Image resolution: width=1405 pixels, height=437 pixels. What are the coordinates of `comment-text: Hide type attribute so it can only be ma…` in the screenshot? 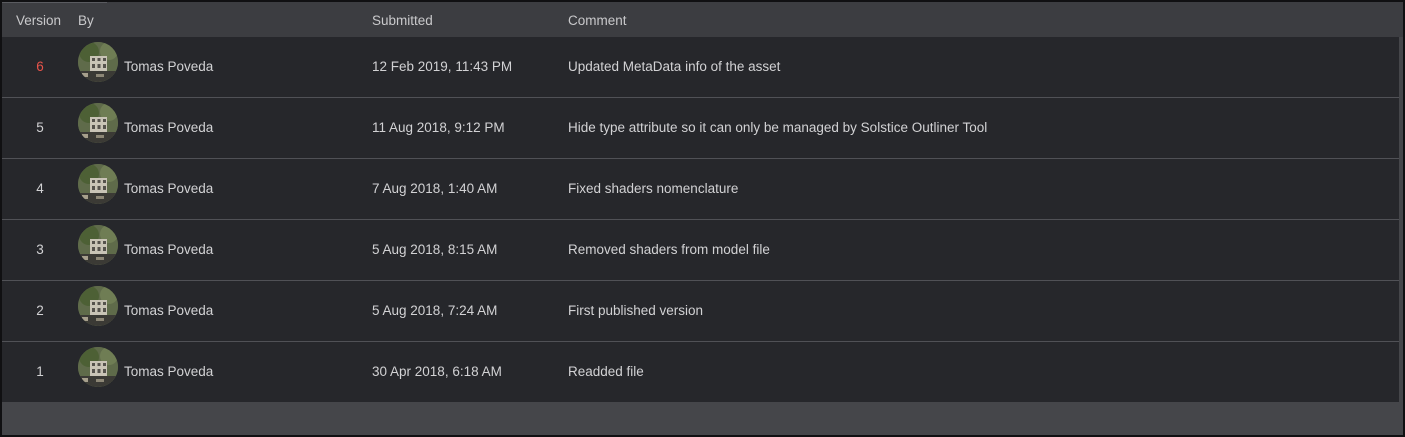 It's located at (778, 127).